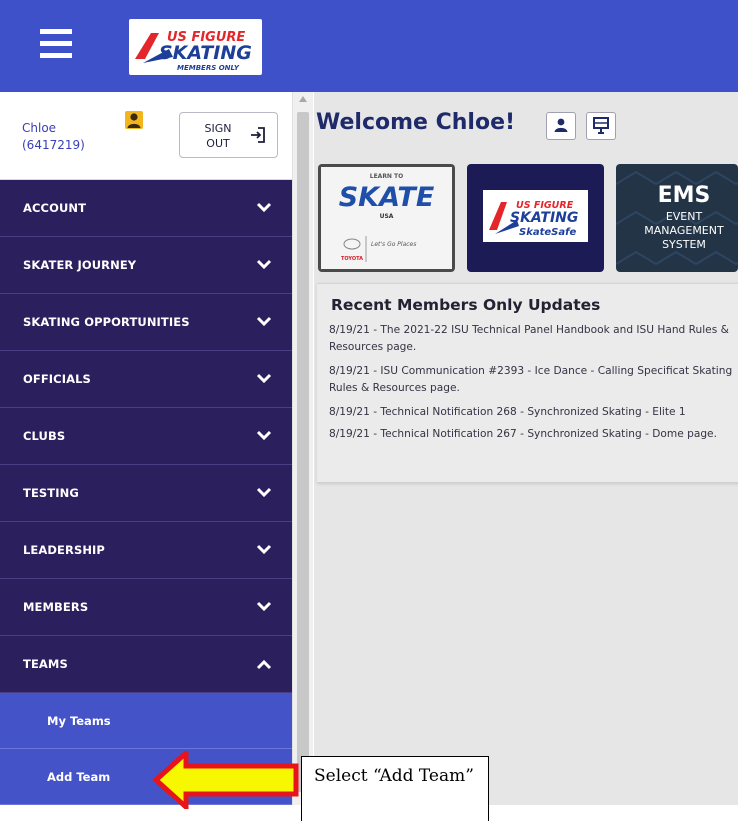  I want to click on annotation-callout: Select “Add Team”, so click(395, 788).